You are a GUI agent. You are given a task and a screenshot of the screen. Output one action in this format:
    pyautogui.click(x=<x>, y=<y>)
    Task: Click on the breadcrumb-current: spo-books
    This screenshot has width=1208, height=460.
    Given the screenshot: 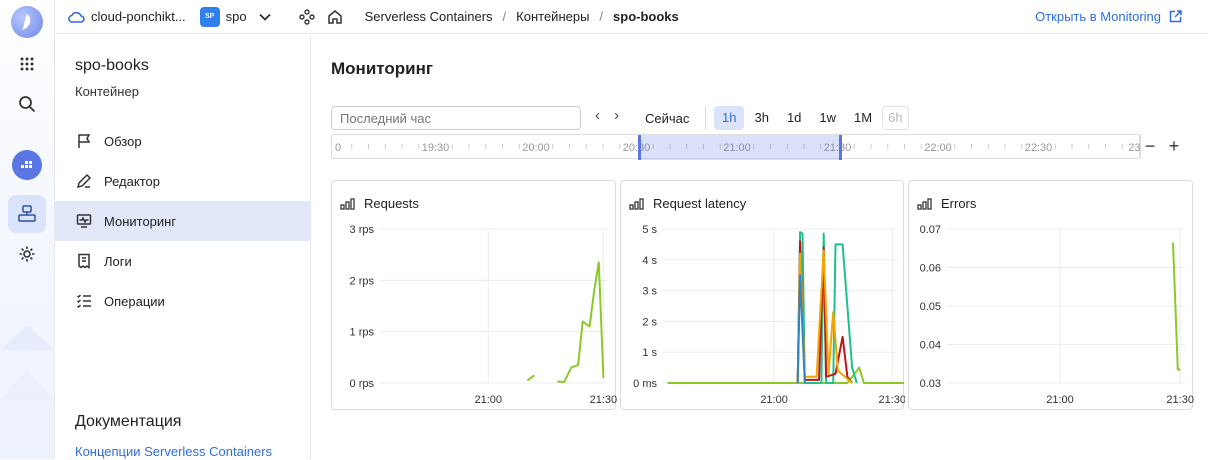 What is the action you would take?
    pyautogui.click(x=646, y=16)
    